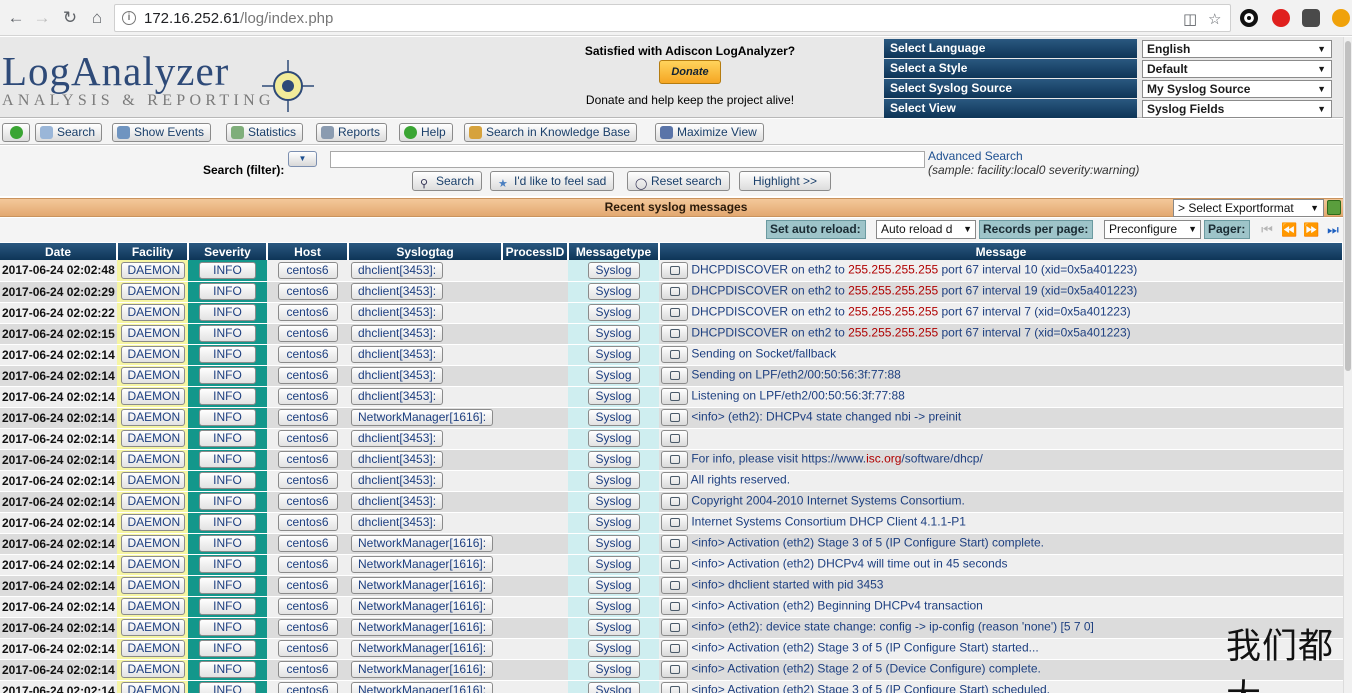  What do you see at coordinates (1237, 89) in the screenshot?
I see `source-select: My Syslog Source ▼` at bounding box center [1237, 89].